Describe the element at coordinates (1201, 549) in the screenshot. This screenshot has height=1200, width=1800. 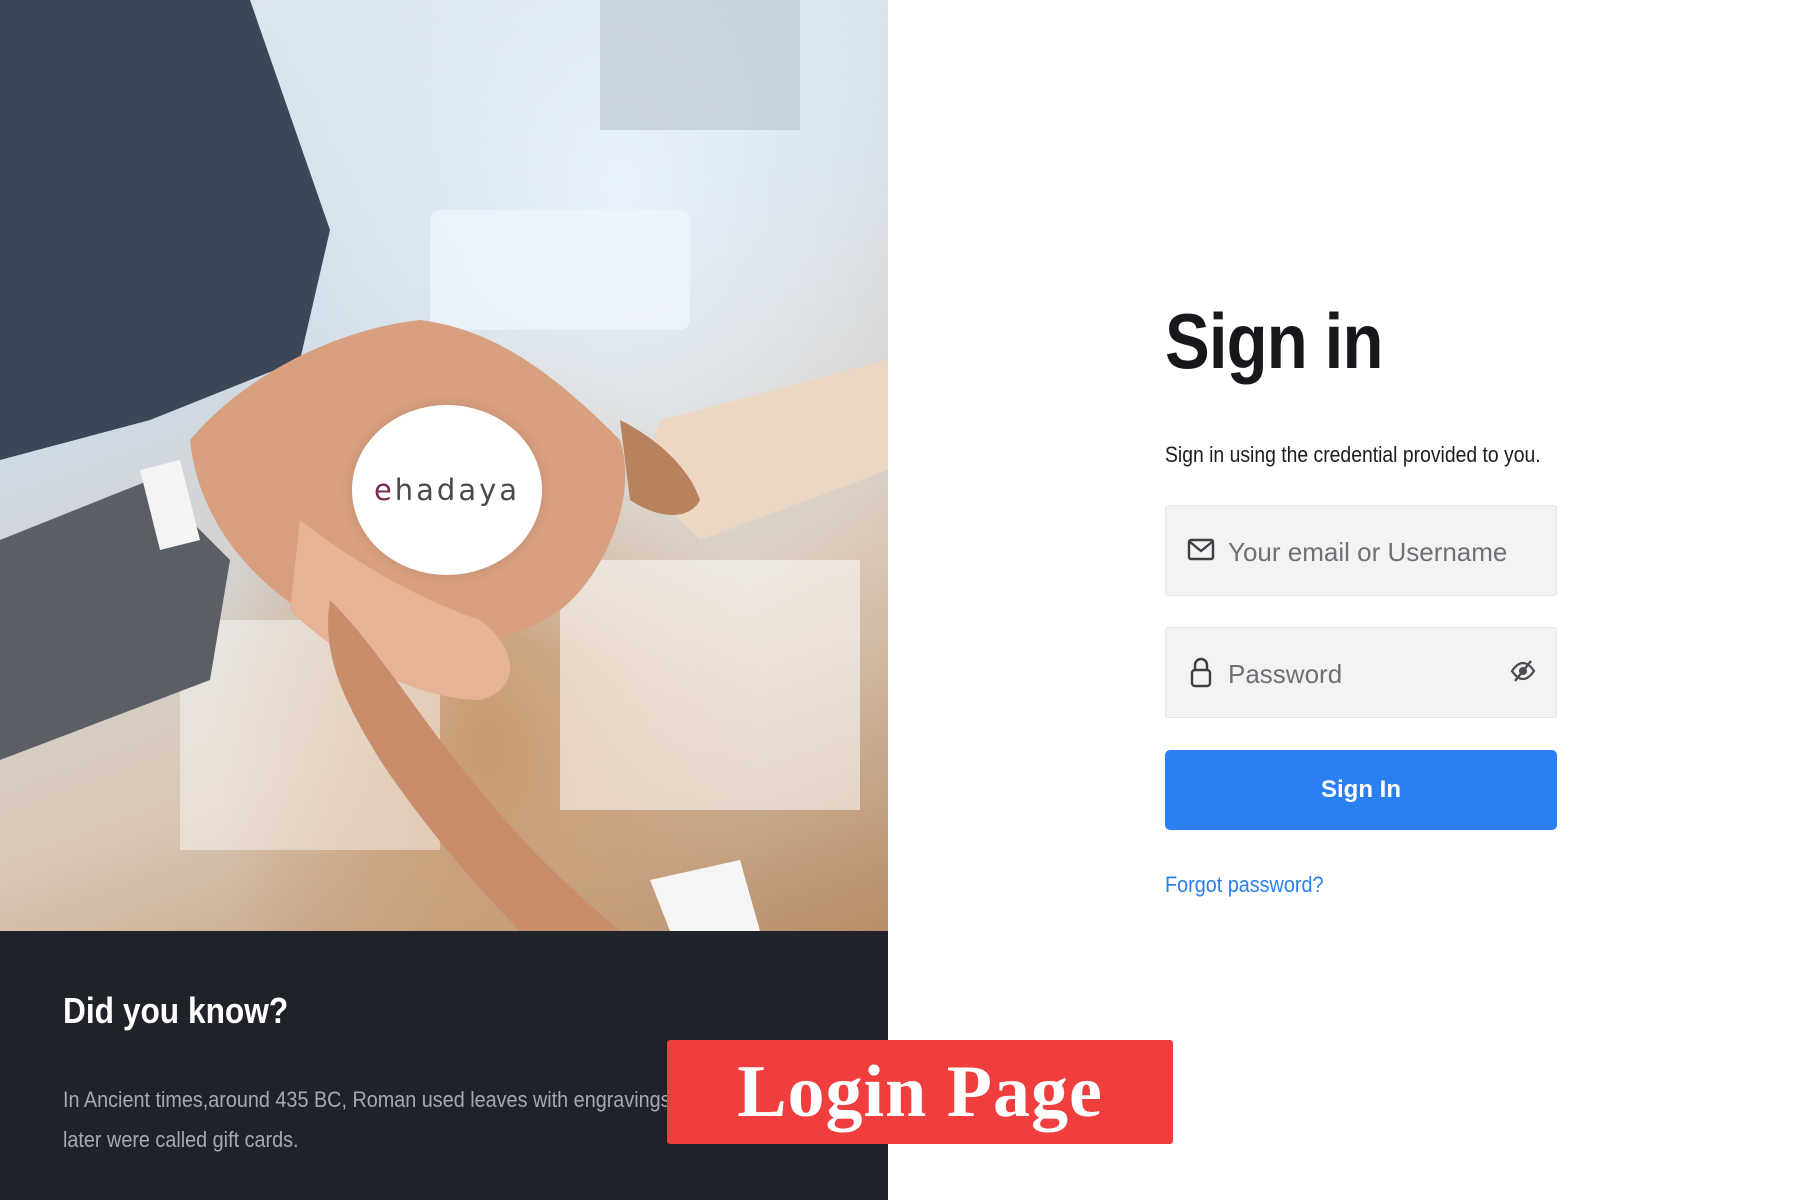
I see `envelope-icon` at that location.